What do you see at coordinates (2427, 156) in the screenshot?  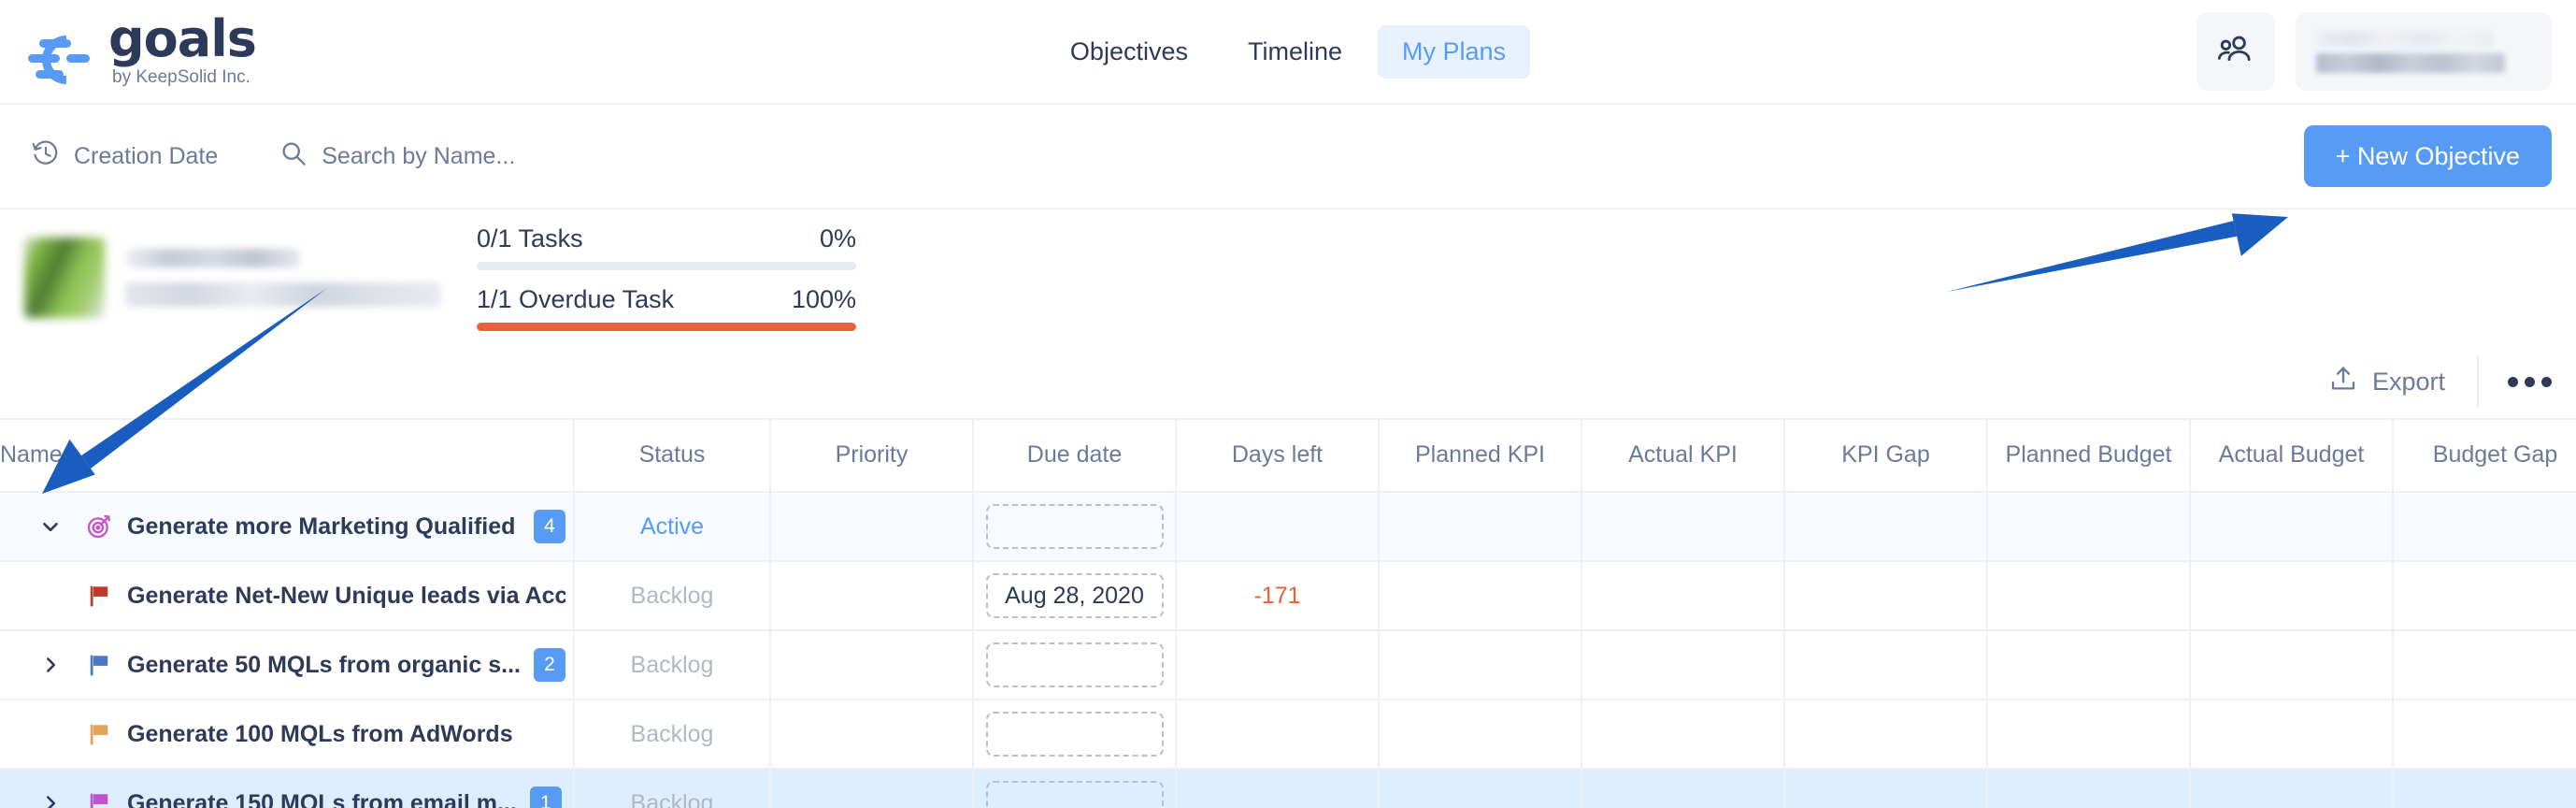 I see `new-objective-button: + New Objective` at bounding box center [2427, 156].